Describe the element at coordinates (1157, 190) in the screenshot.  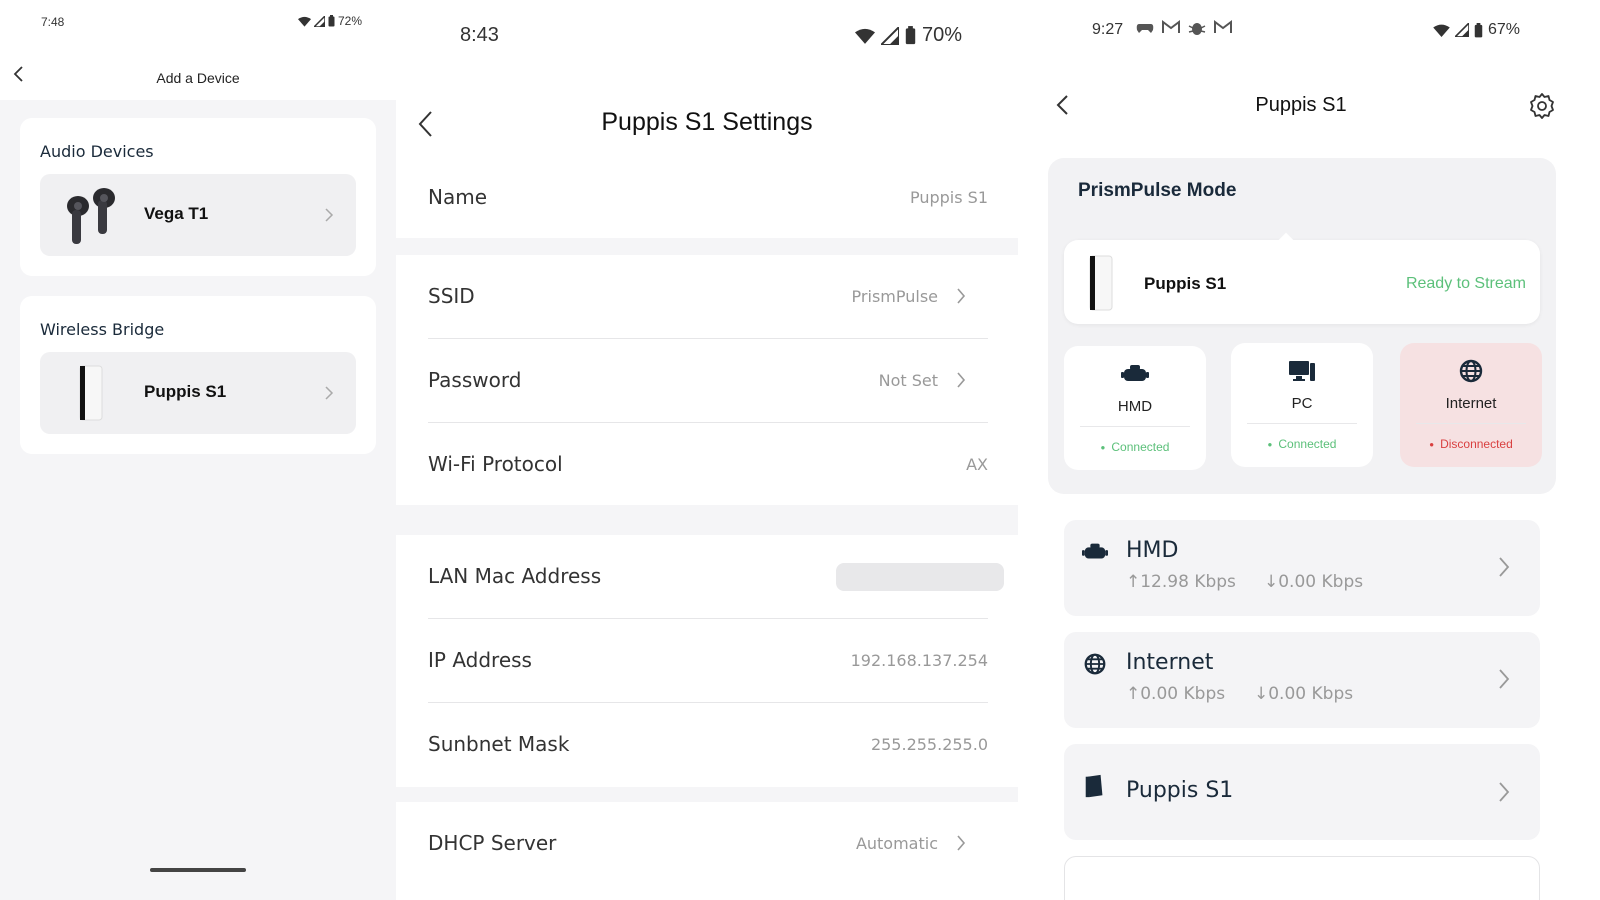
I see `mode-title: PrismPulse Mode` at that location.